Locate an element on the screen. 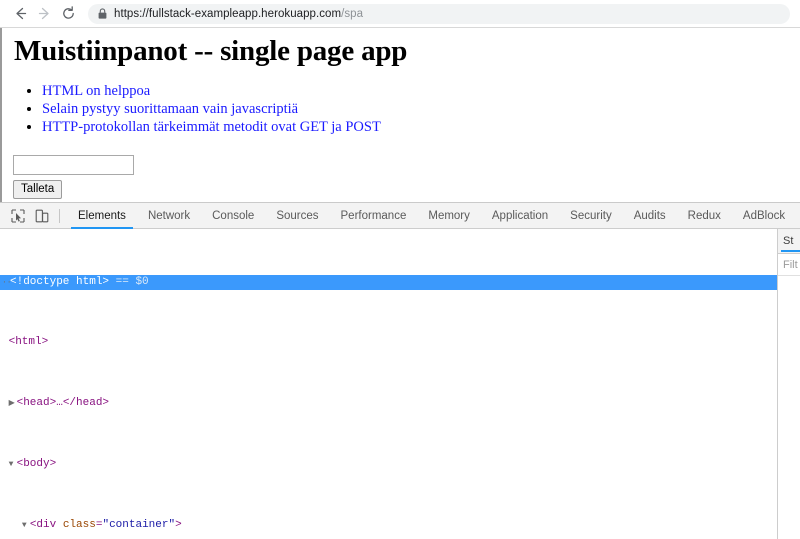 Image resolution: width=800 pixels, height=539 pixels. styles-tabbar: St is located at coordinates (789, 241).